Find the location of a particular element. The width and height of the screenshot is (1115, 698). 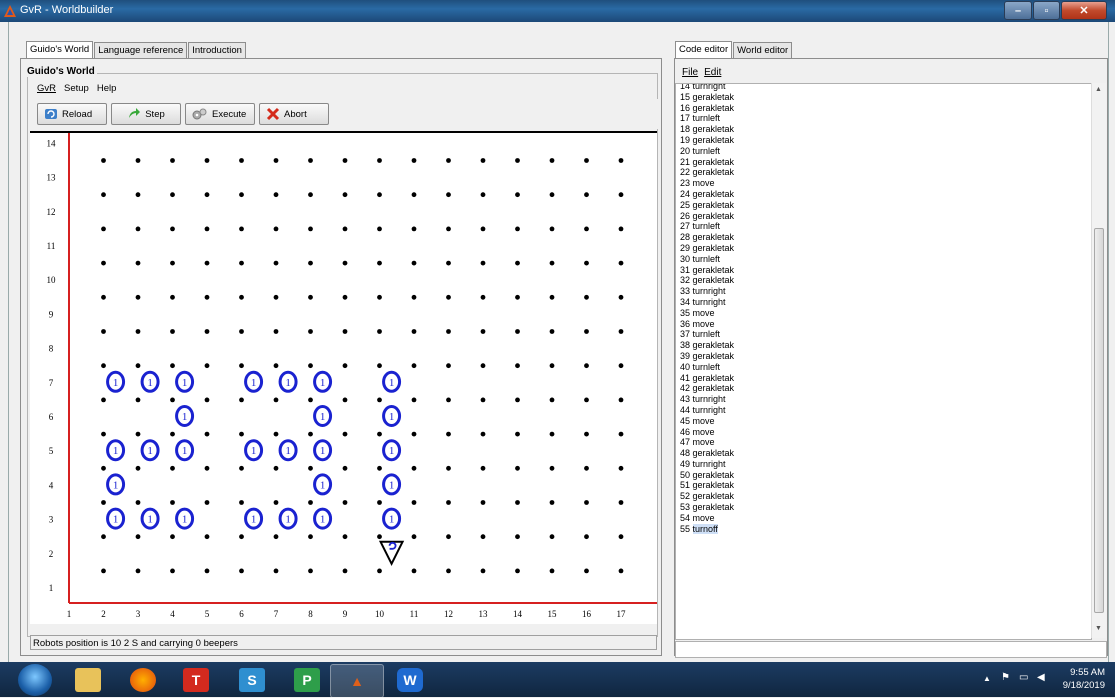

network-icon: ▭ is located at coordinates (1023, 677).